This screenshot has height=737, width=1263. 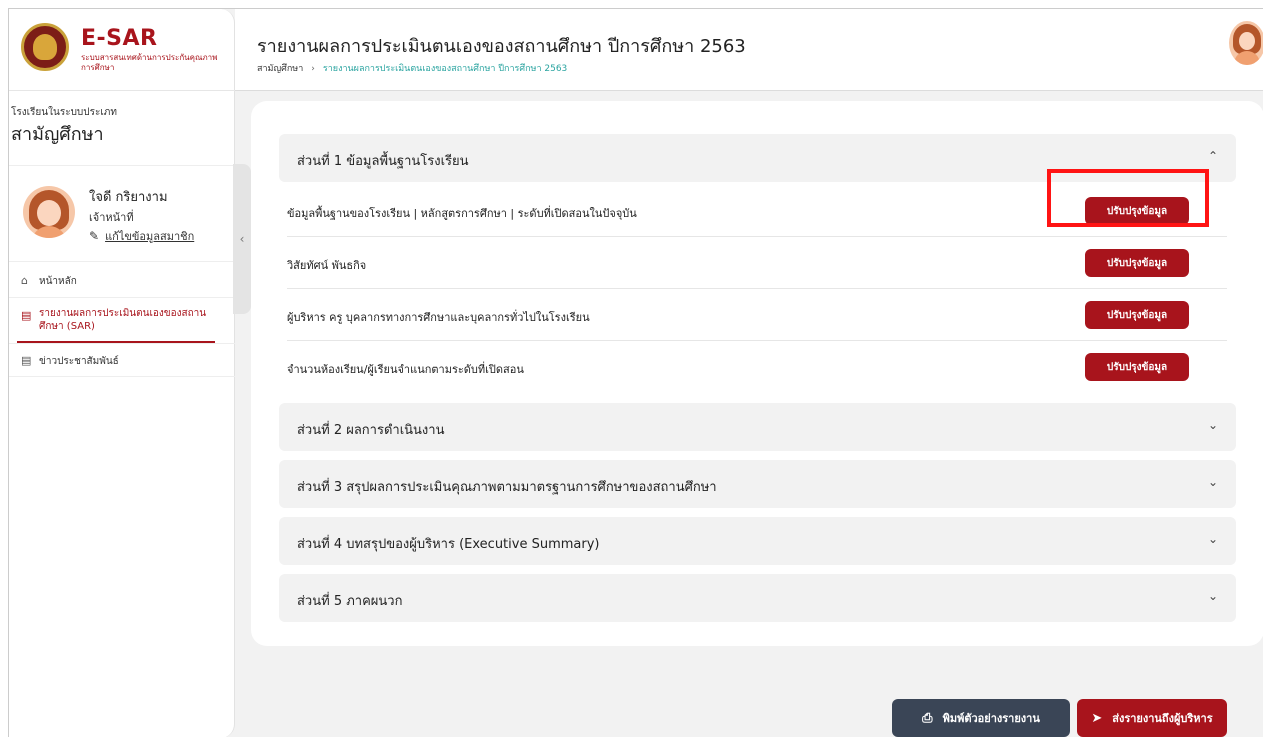 I want to click on school-type: สามัญศึกษา, so click(x=57, y=134).